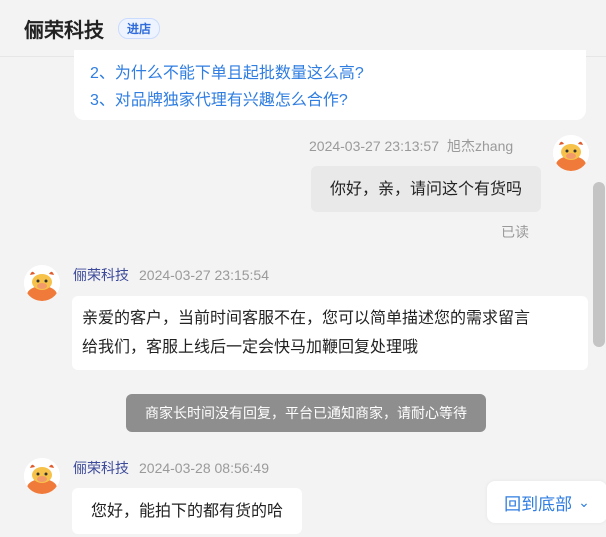  I want to click on message-bubble: 您好，能拍下的都有货的哈, so click(187, 511).